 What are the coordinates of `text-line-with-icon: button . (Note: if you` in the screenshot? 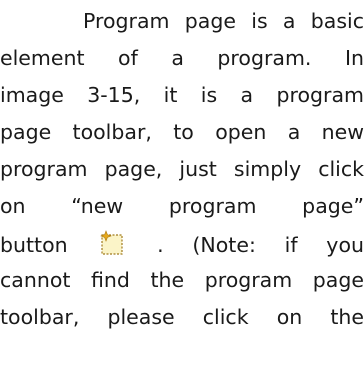 It's located at (182, 245).